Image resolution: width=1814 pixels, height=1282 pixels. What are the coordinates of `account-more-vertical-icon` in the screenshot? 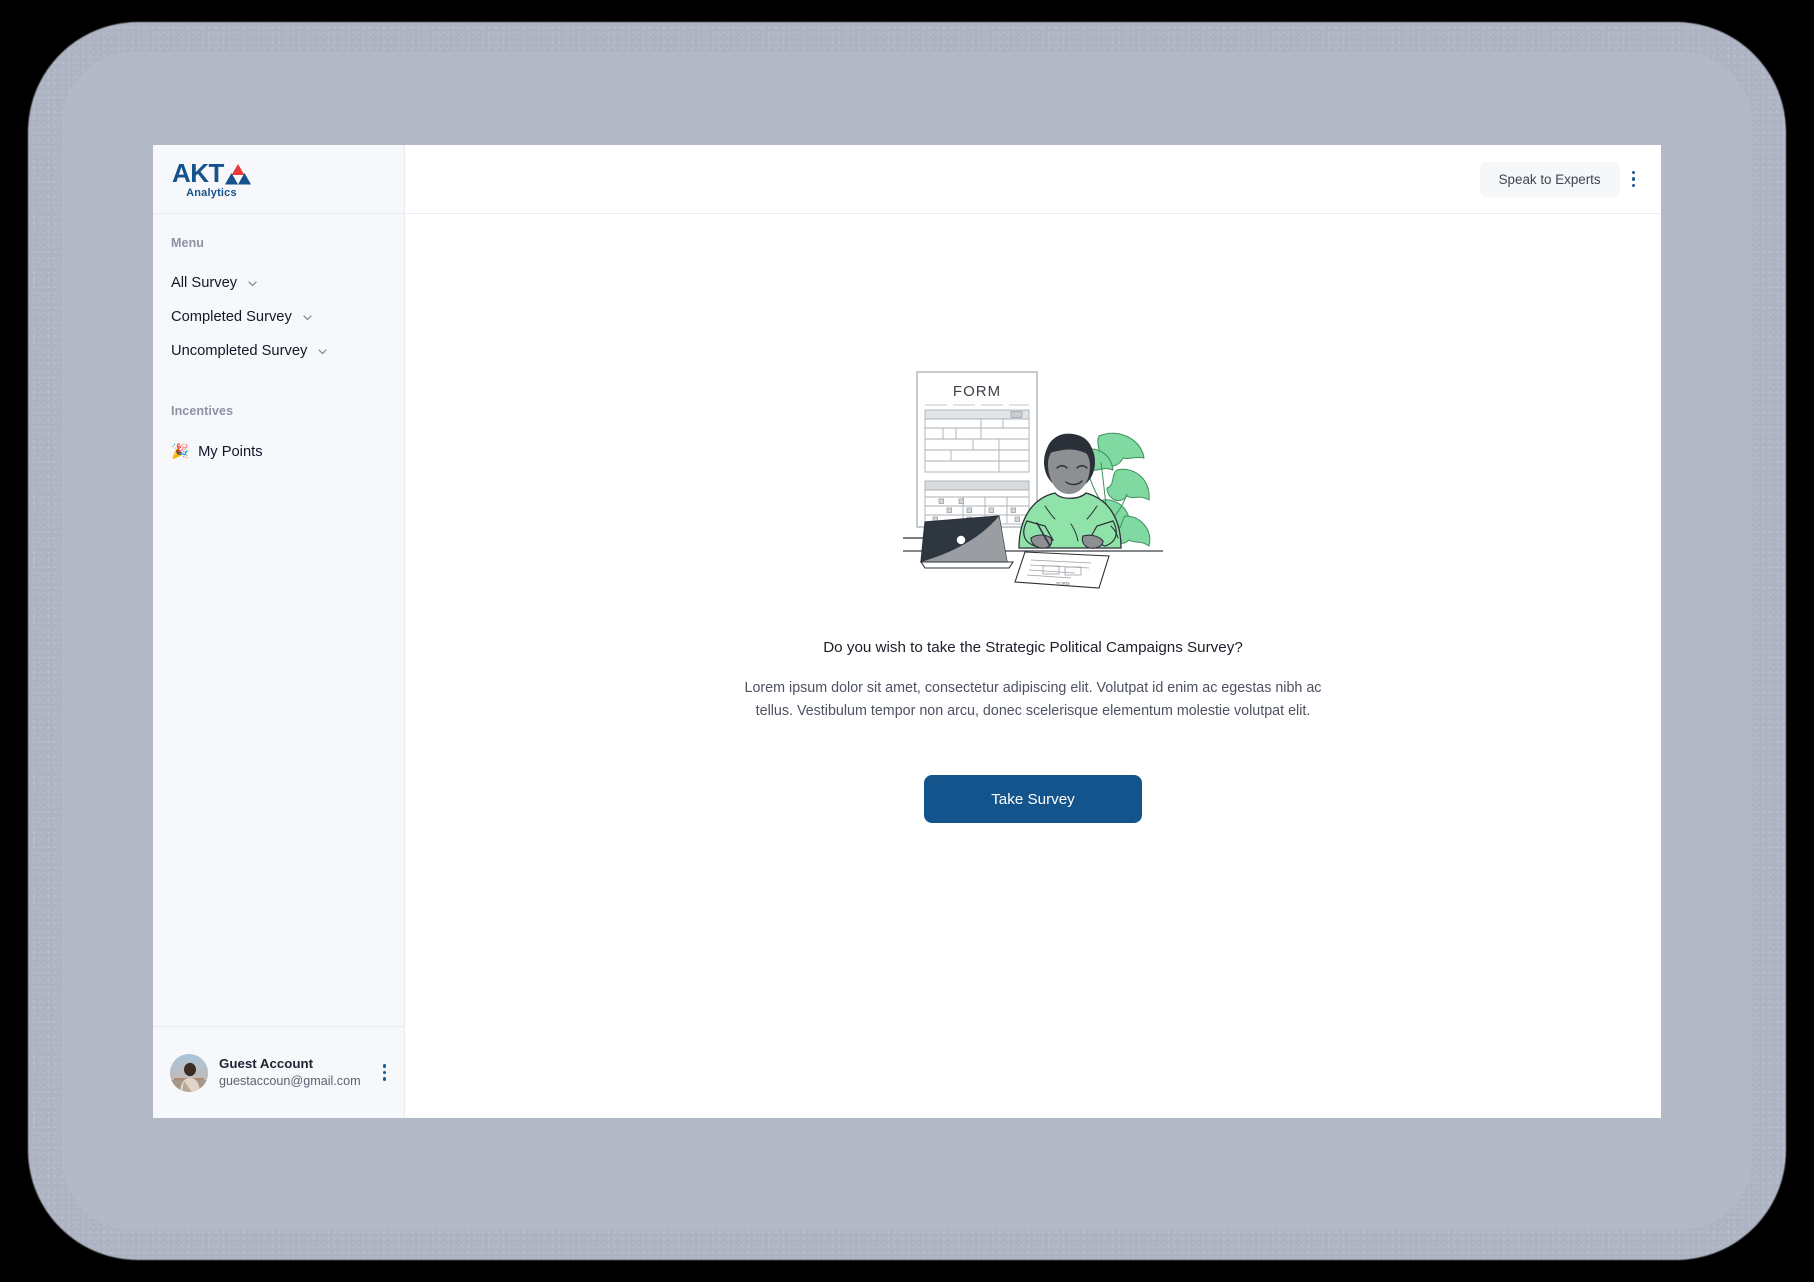 It's located at (384, 1072).